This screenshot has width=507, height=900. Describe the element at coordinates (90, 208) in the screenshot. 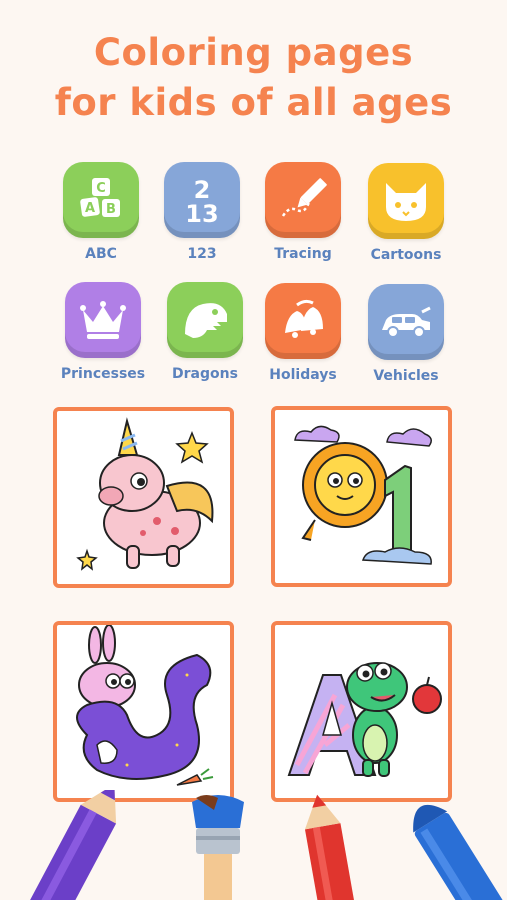

I see `svg-text: A` at that location.